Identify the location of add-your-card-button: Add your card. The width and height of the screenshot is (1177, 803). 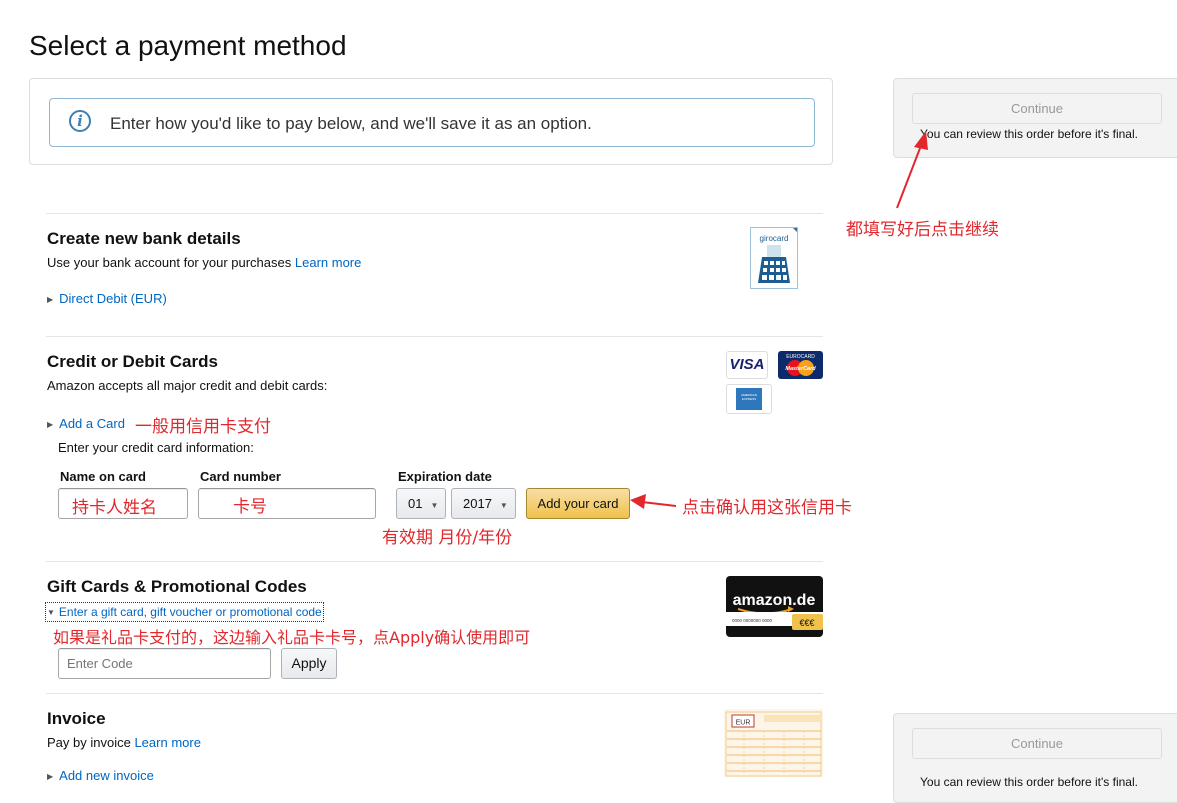
(578, 503).